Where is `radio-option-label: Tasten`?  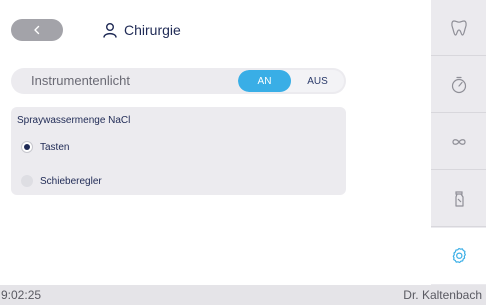 radio-option-label: Tasten is located at coordinates (55, 147).